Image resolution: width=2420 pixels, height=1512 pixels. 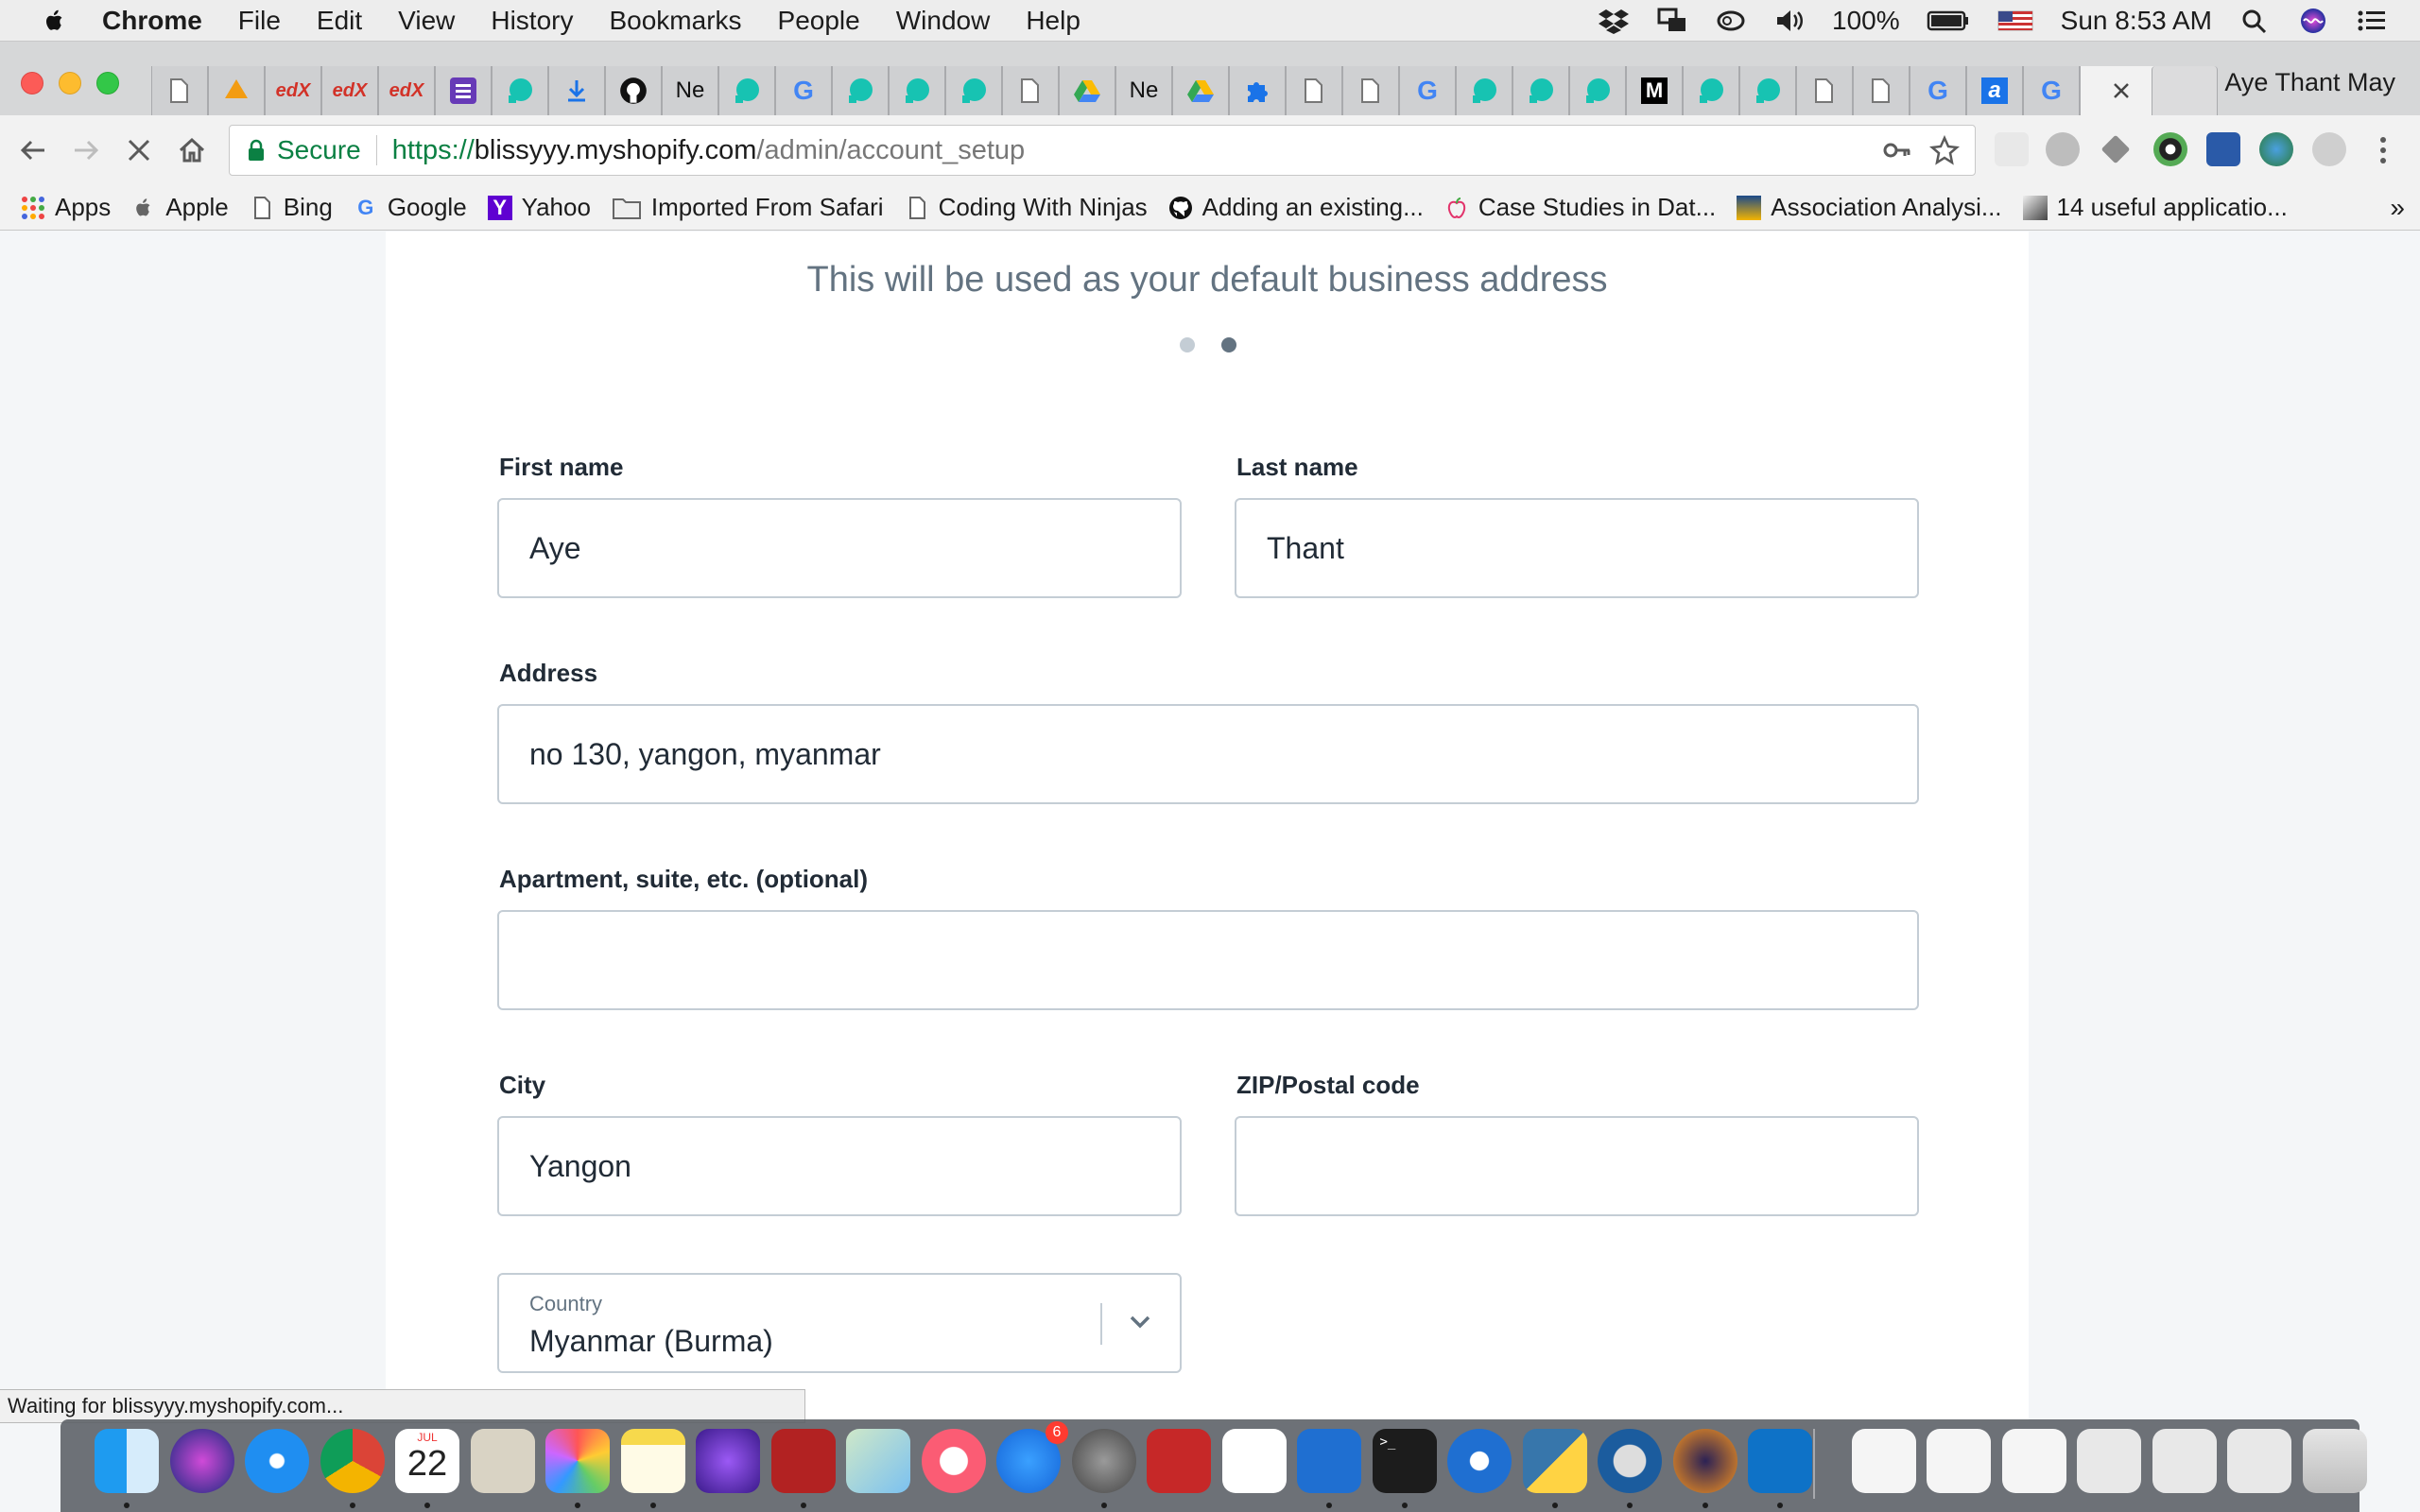 I want to click on screen-share-icon, so click(x=1672, y=21).